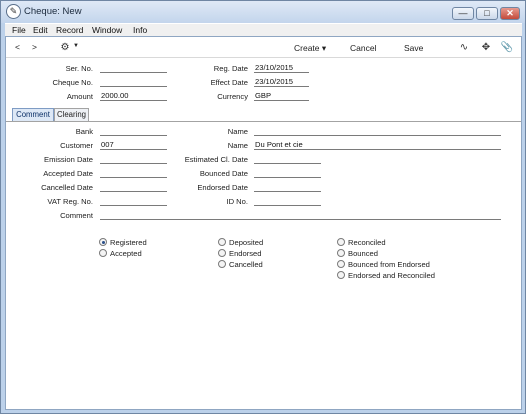  Describe the element at coordinates (133, 96) in the screenshot. I see `amount-field: 2000.00` at that location.